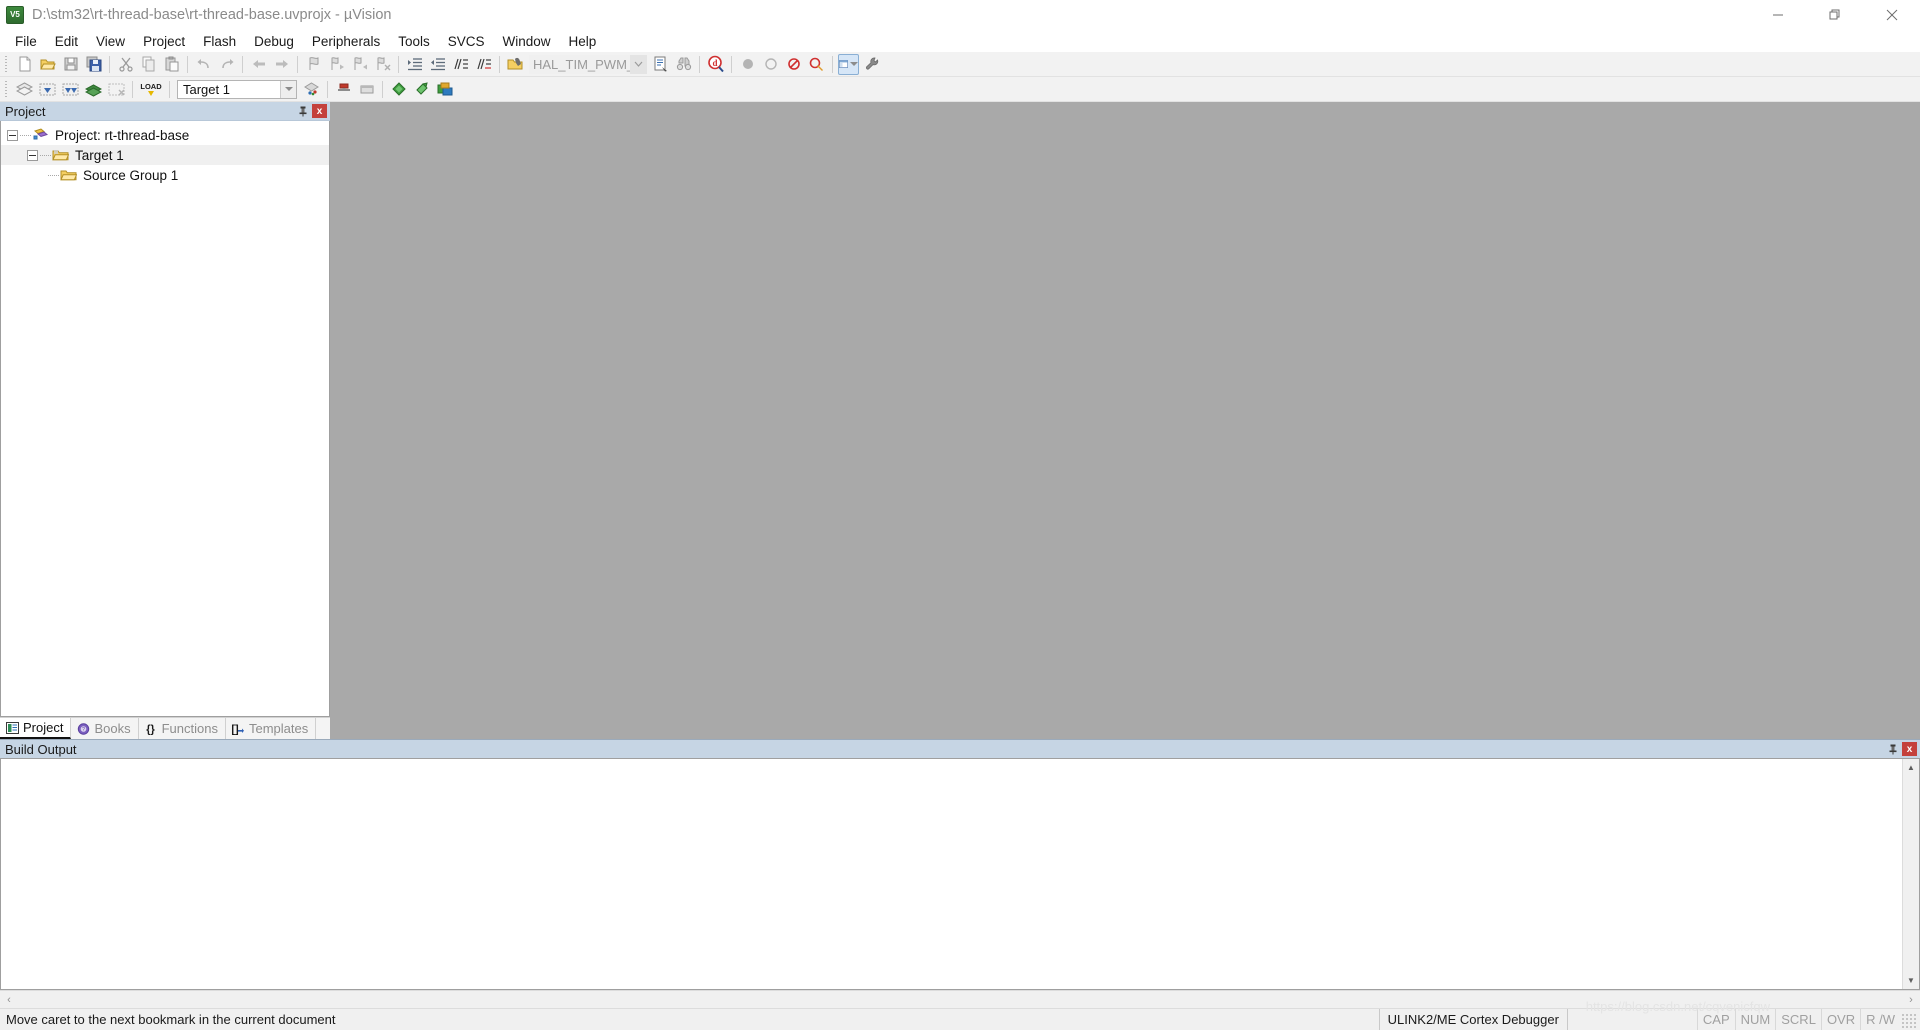 This screenshot has height=1030, width=1920. What do you see at coordinates (148, 64) in the screenshot?
I see `copy-button` at bounding box center [148, 64].